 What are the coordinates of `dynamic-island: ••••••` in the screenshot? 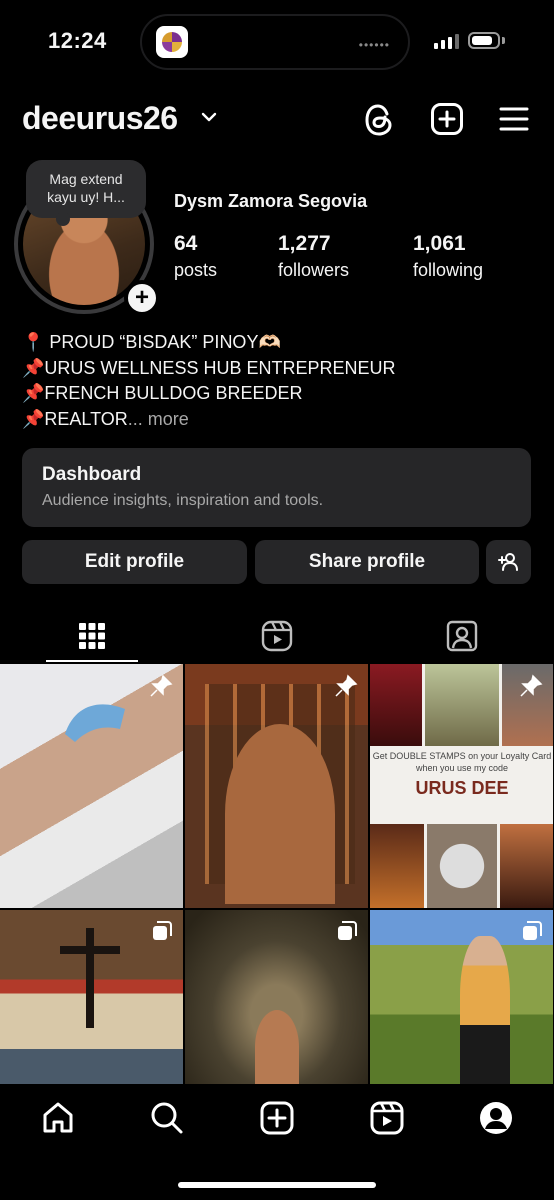 It's located at (275, 42).